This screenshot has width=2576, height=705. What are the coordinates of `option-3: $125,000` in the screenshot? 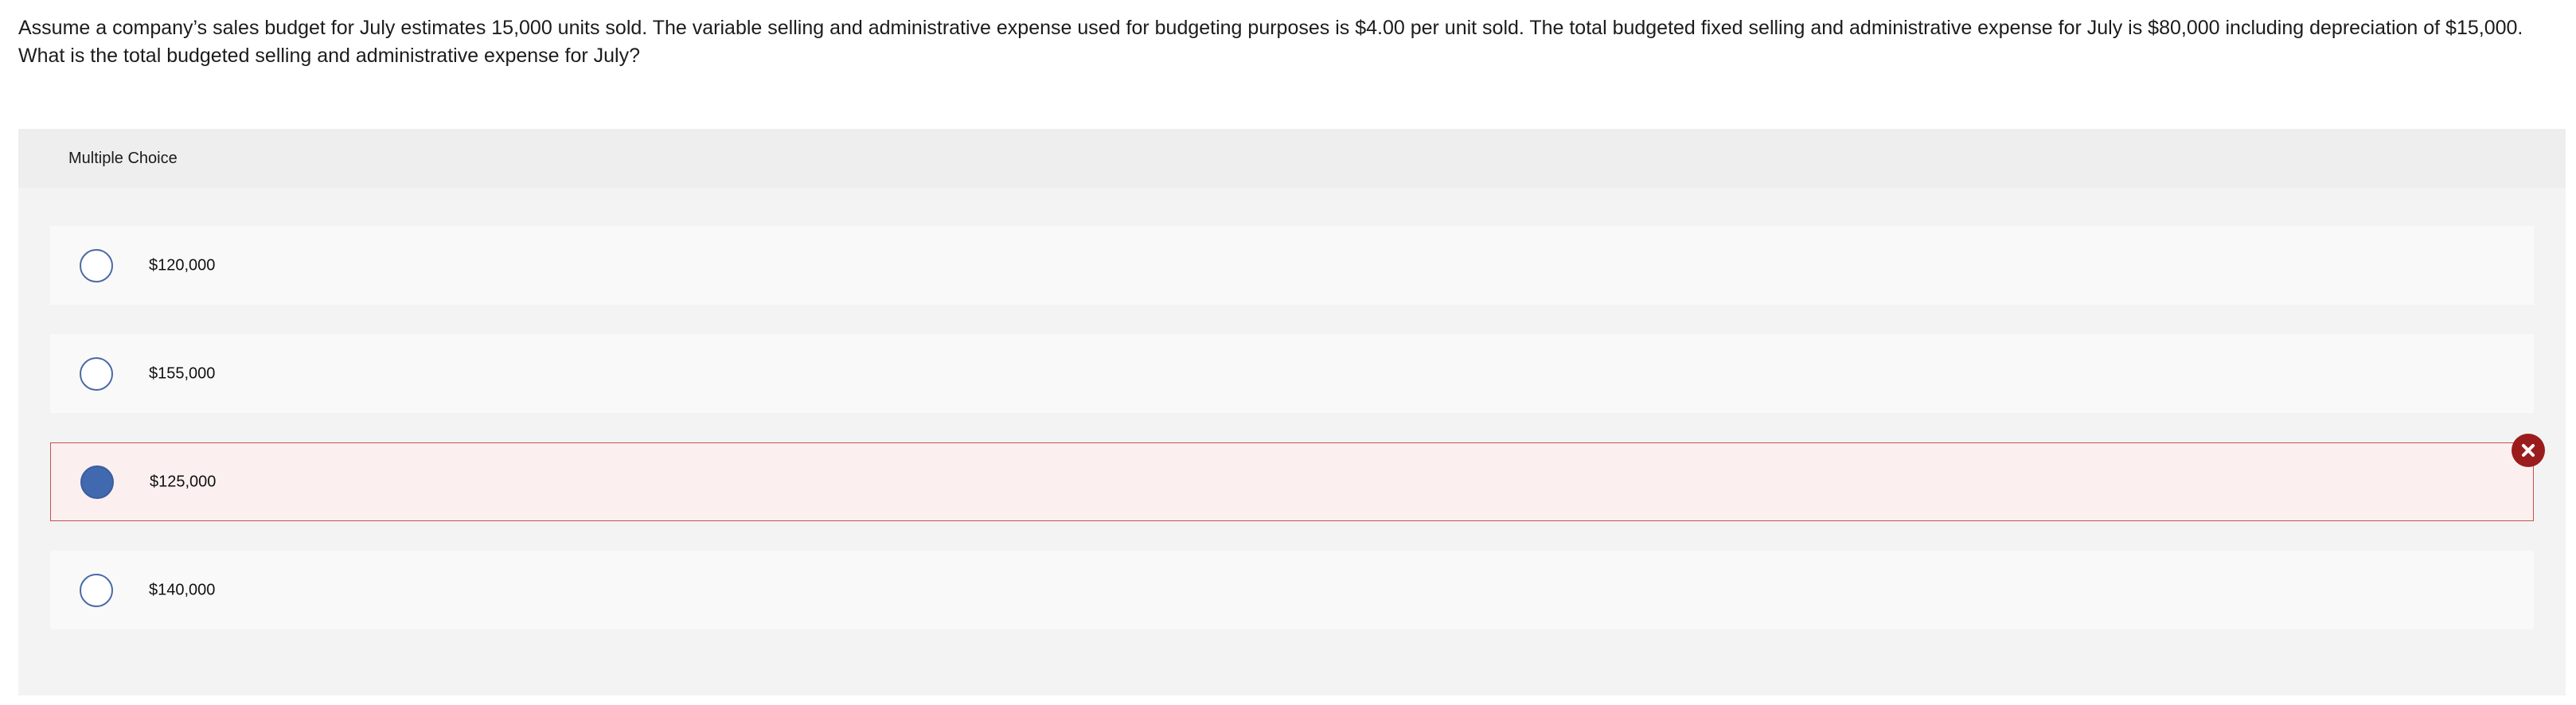 It's located at (1292, 481).